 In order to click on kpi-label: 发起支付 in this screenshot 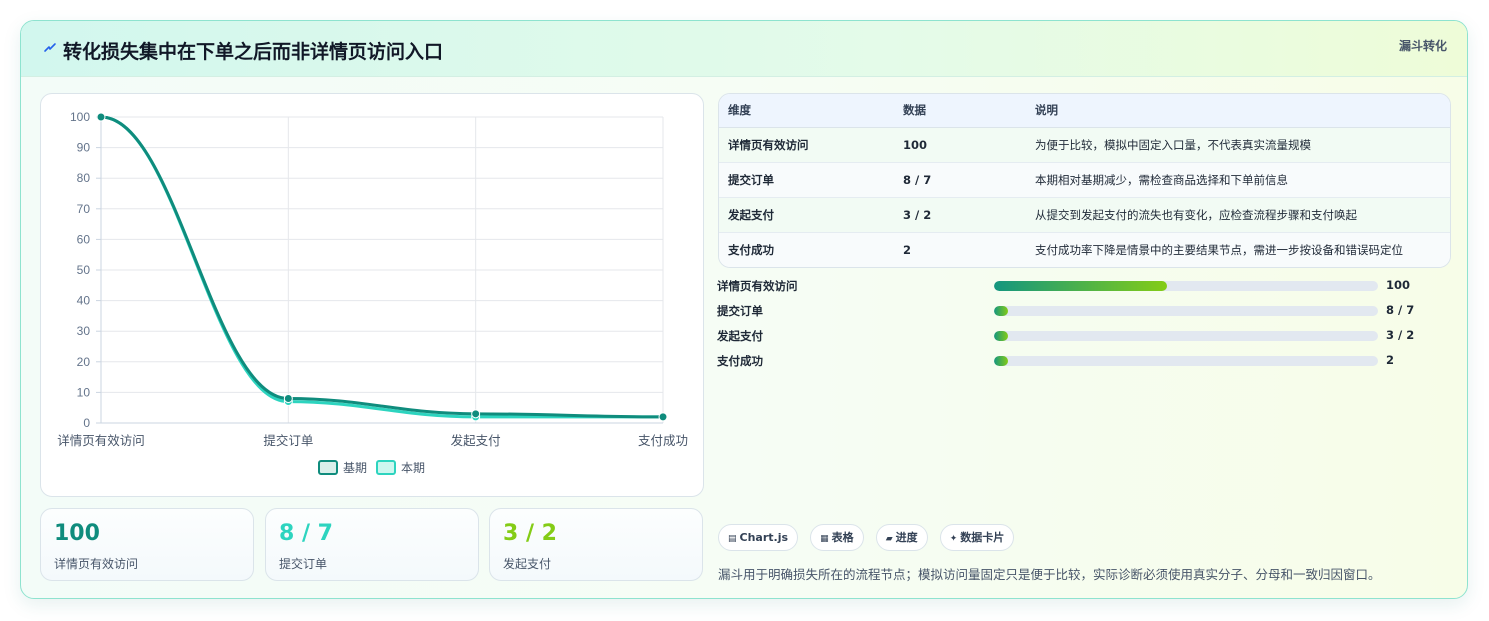, I will do `click(527, 564)`.